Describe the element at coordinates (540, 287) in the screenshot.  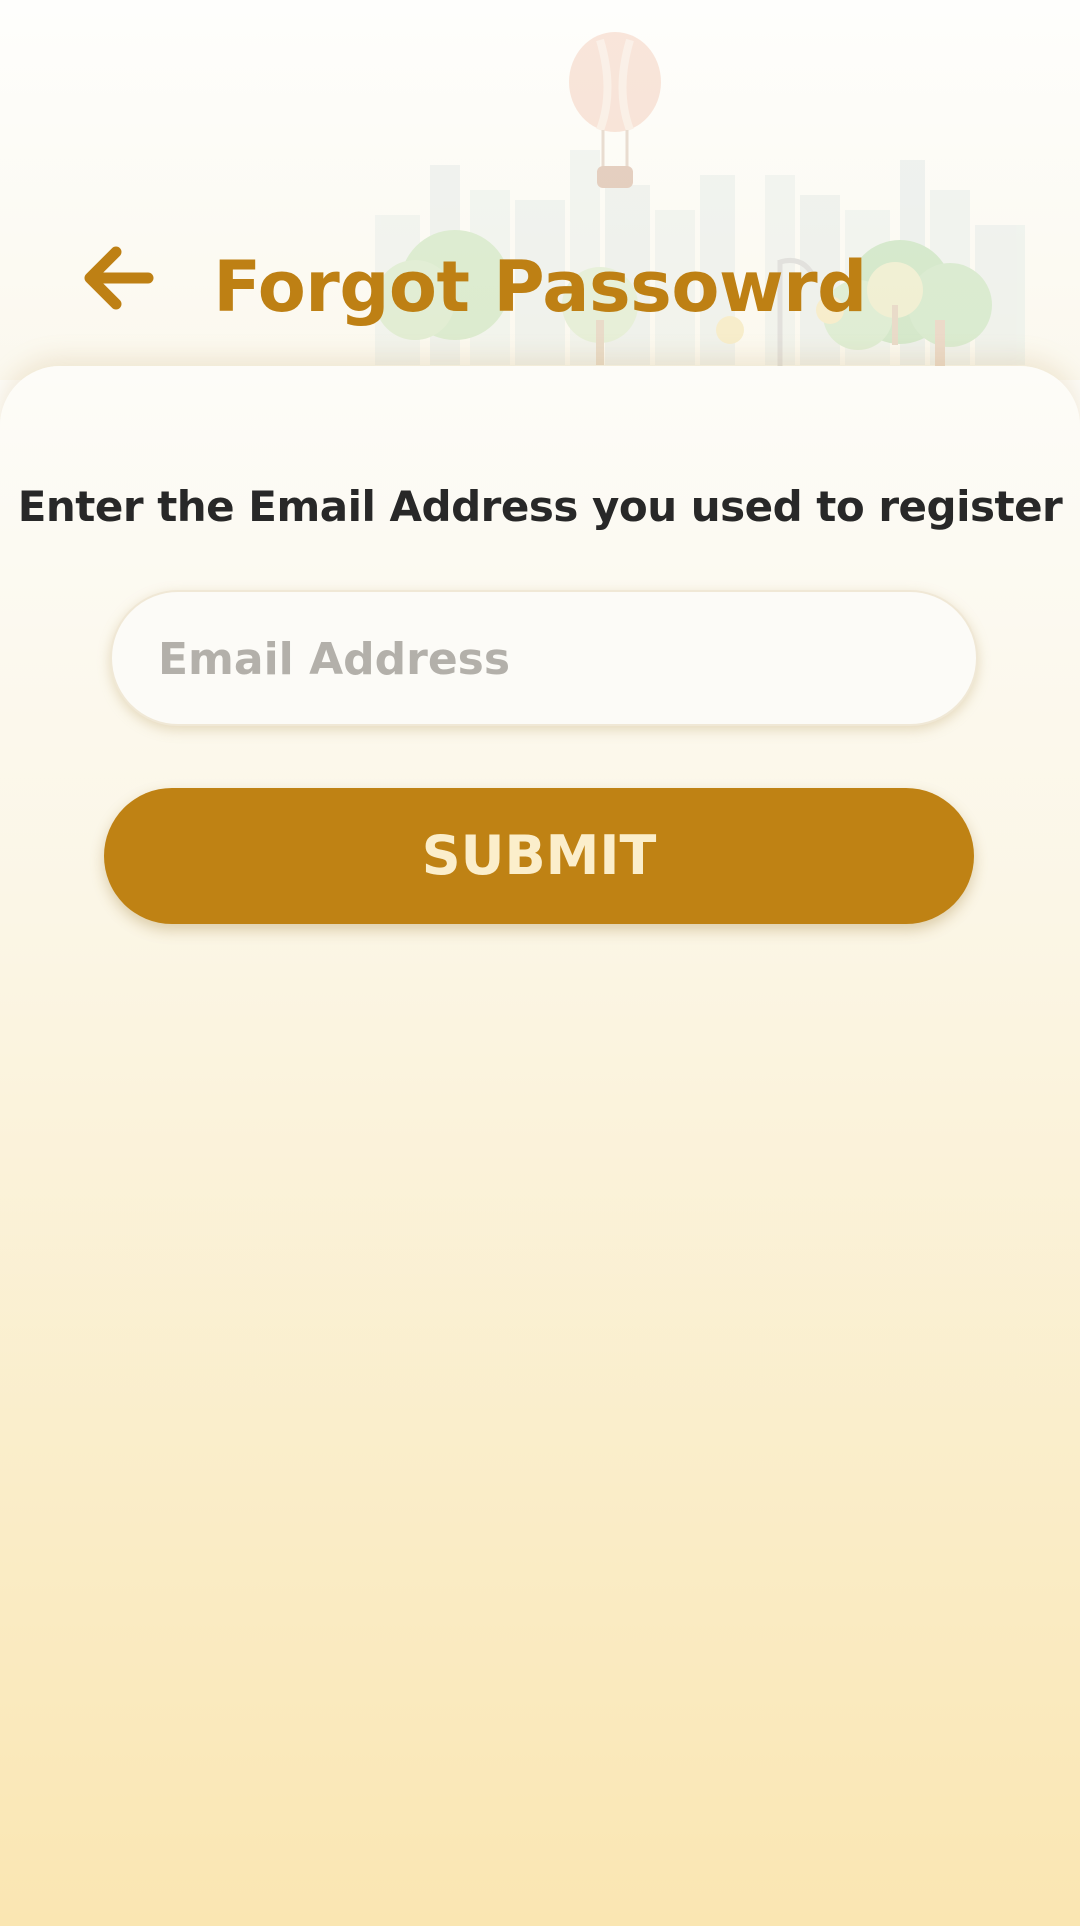
I see `page-title: Forgot Passowrd` at that location.